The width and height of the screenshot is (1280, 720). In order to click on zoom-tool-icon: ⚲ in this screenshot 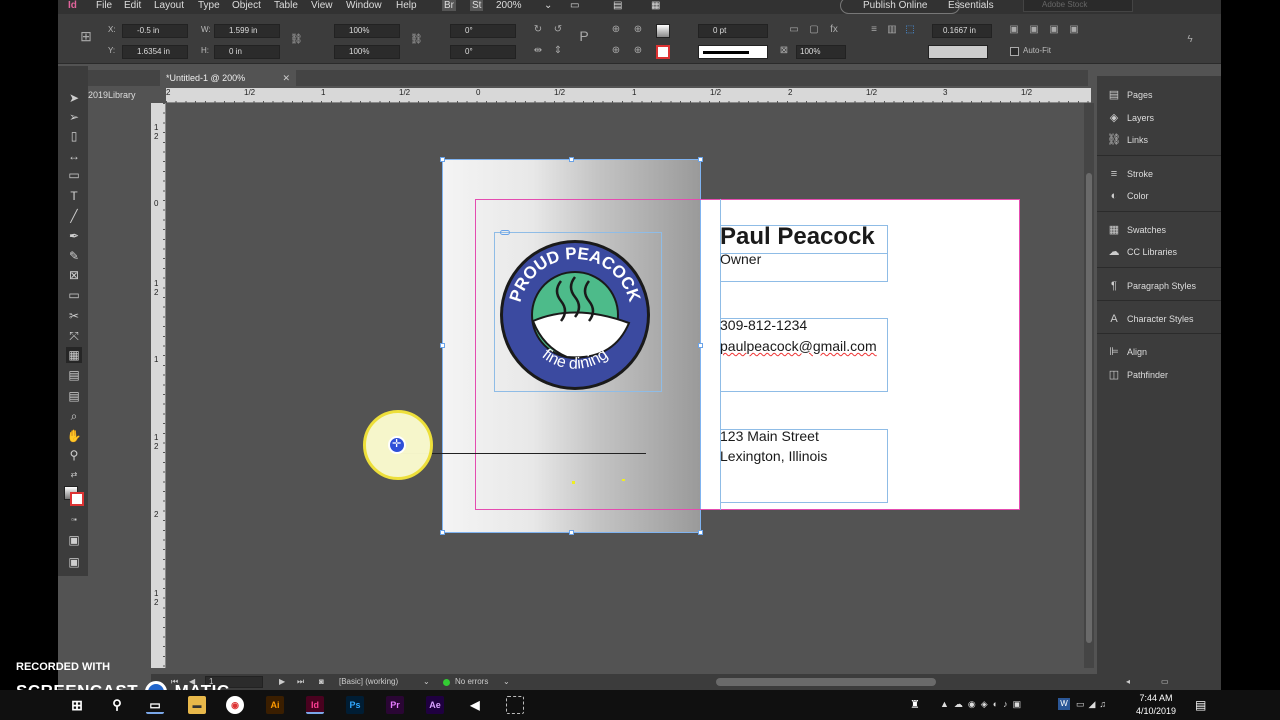, I will do `click(74, 455)`.